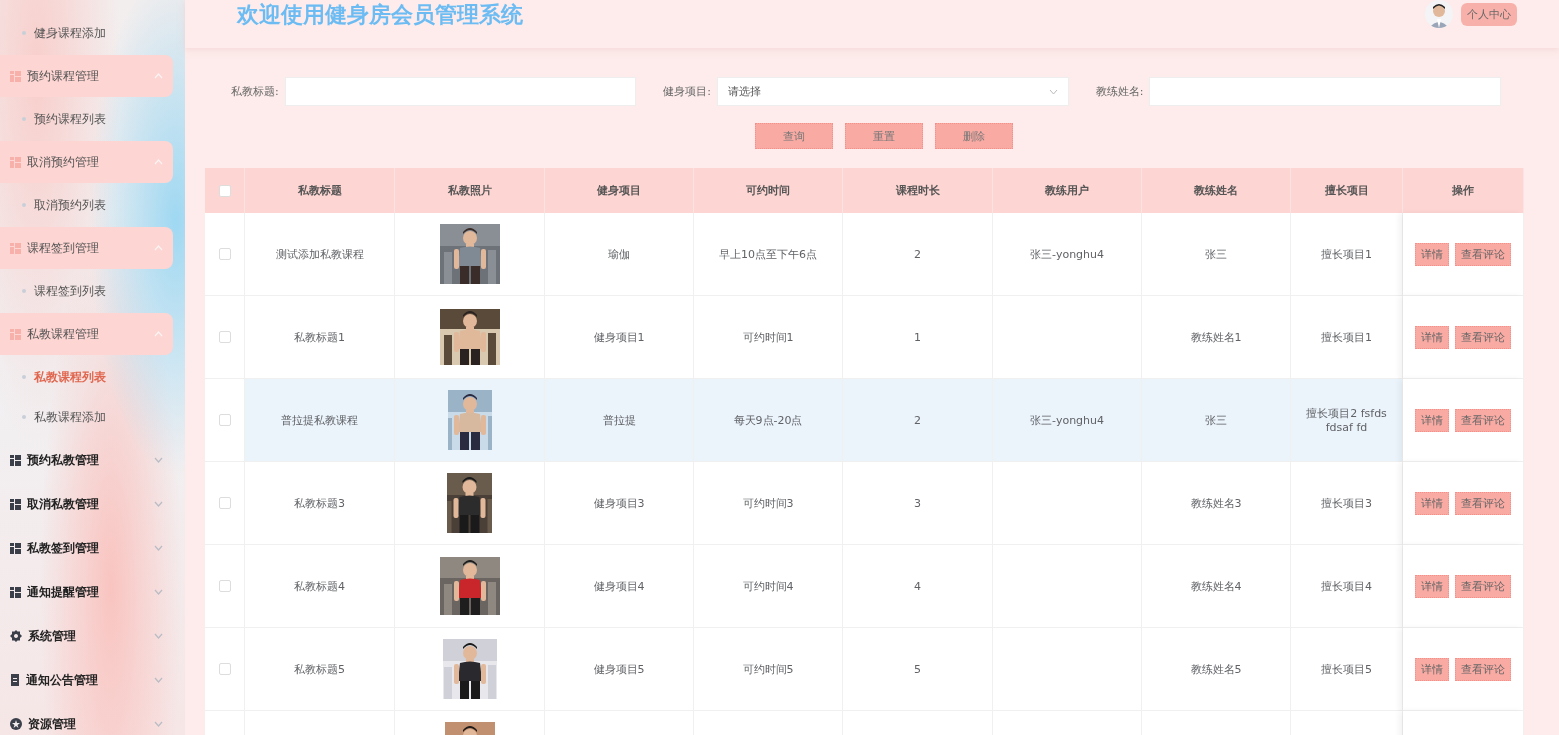 This screenshot has width=1559, height=735. Describe the element at coordinates (320, 420) in the screenshot. I see `table-cell: 普拉提私教课程` at that location.